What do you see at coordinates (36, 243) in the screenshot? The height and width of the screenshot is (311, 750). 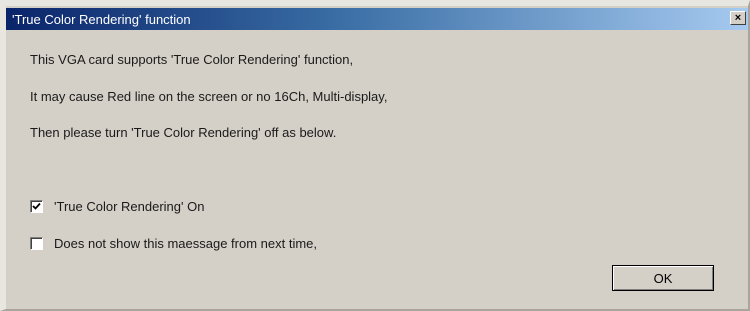 I see `dont-show-again-checkbox` at bounding box center [36, 243].